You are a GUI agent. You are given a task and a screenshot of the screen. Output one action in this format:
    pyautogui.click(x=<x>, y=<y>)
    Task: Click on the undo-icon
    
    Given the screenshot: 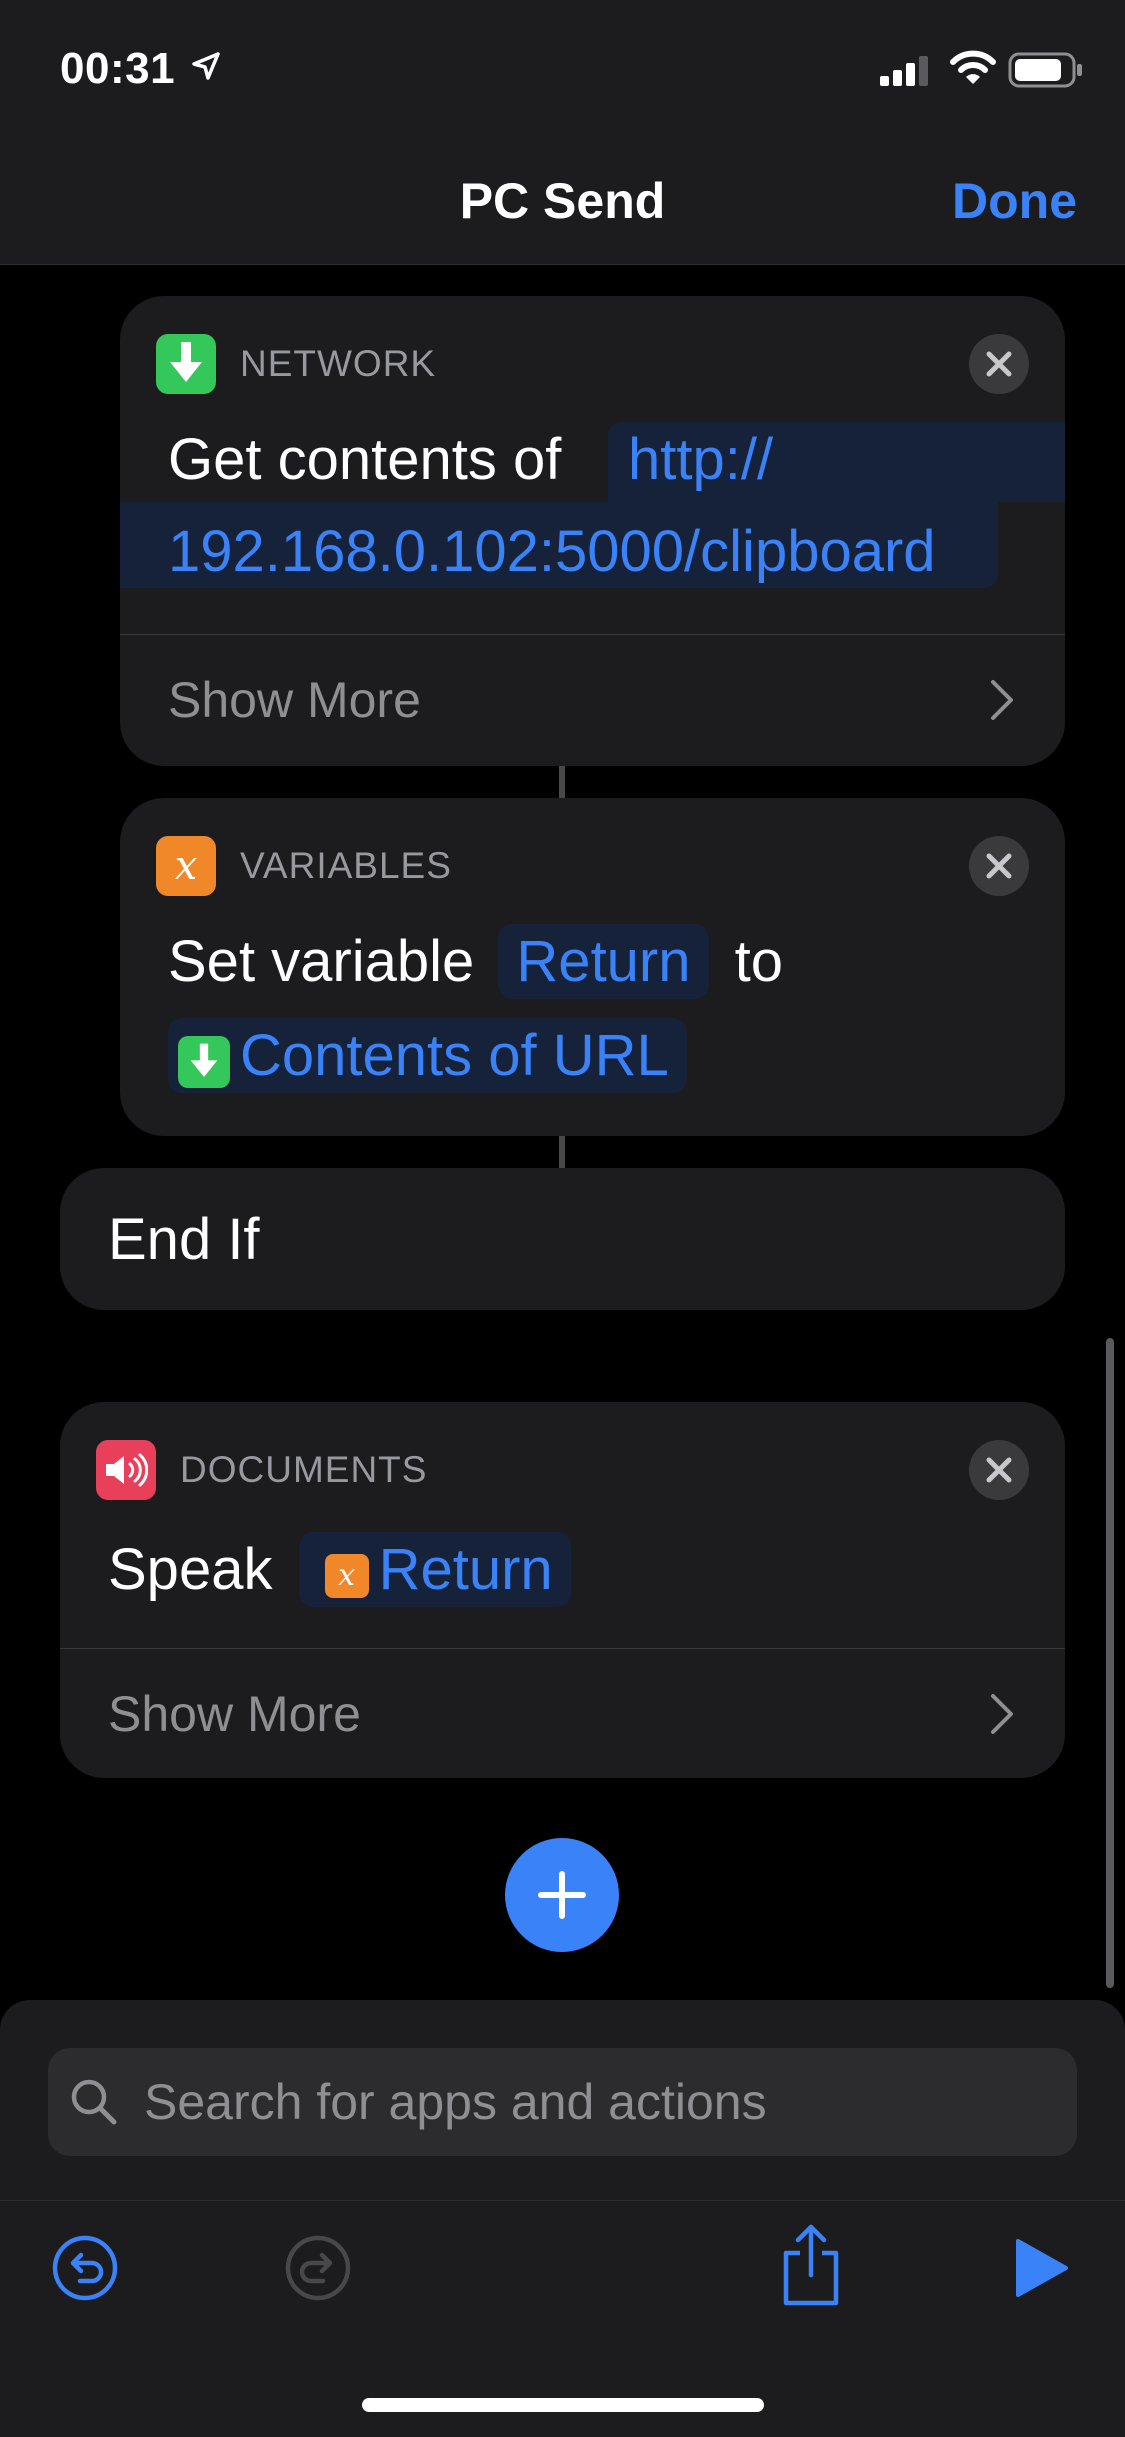 What is the action you would take?
    pyautogui.click(x=85, y=2268)
    